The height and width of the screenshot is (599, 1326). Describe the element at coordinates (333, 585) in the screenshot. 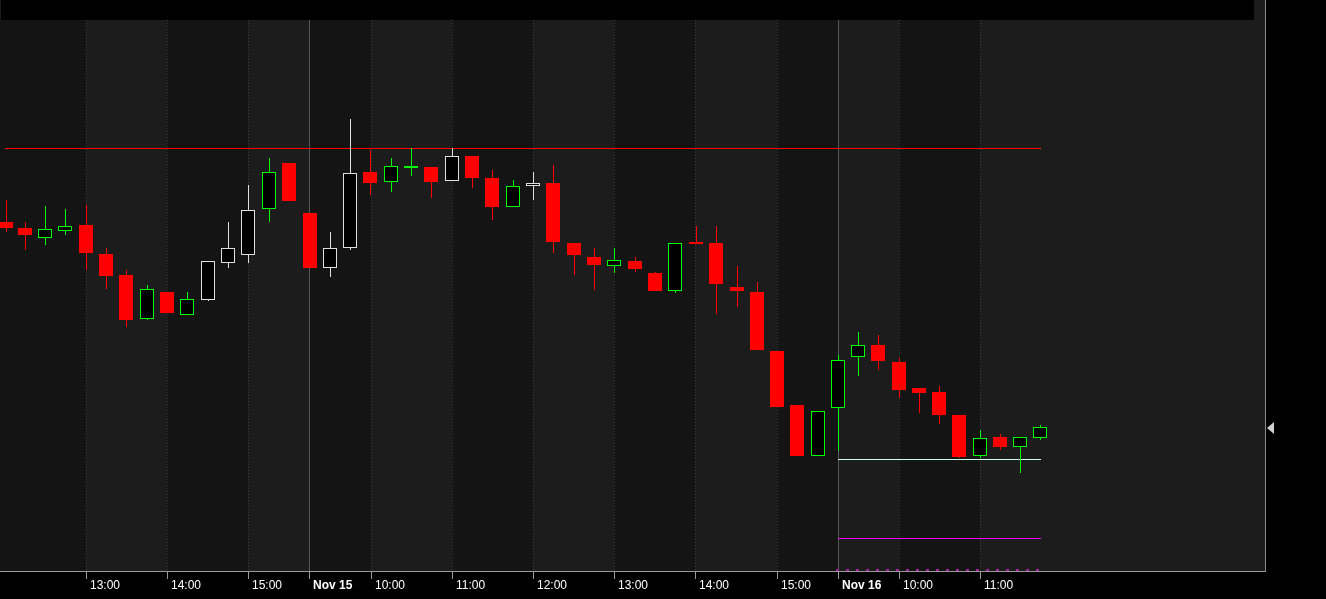

I see `date-label: Nov 15` at that location.